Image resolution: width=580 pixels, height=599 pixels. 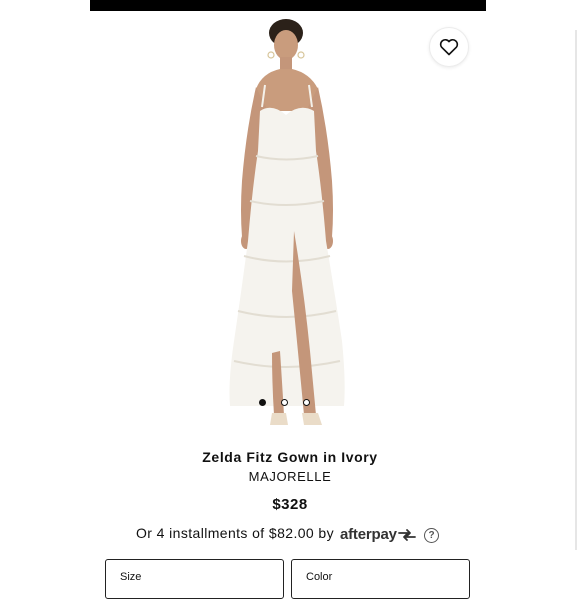 I want to click on question-circle-icon: ?, so click(x=431, y=535).